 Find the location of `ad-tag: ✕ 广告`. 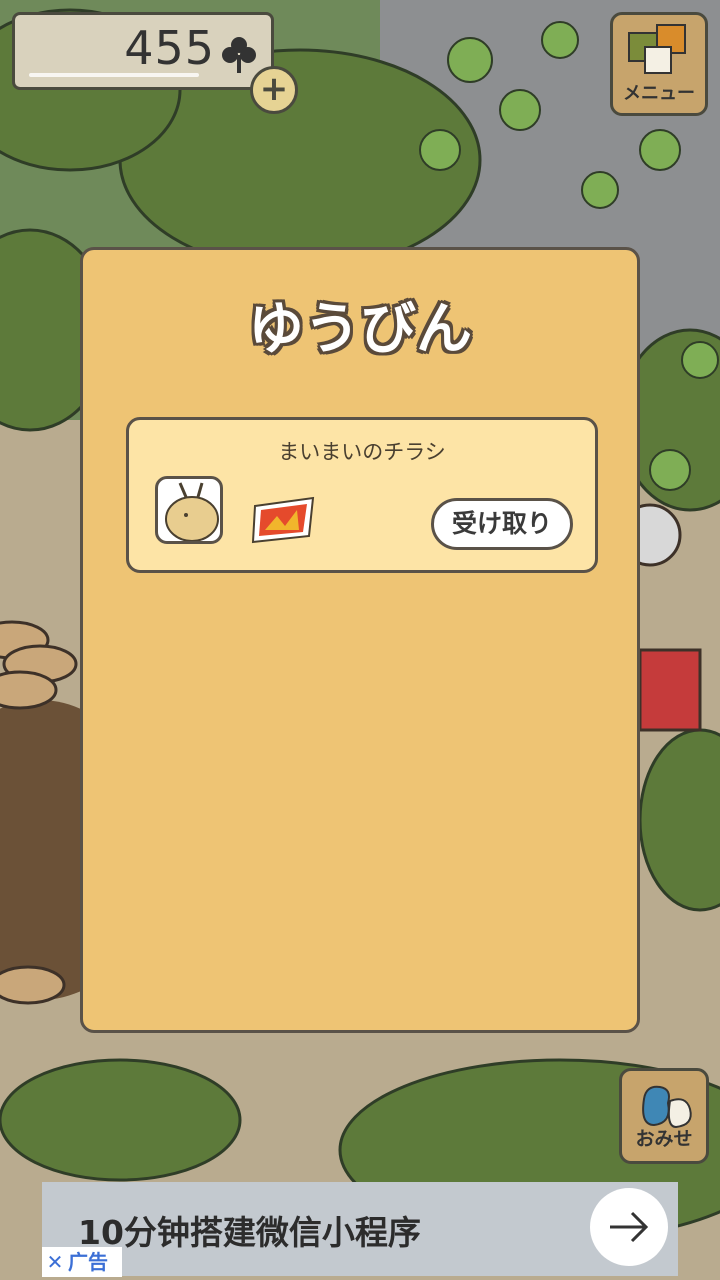

ad-tag: ✕ 广告 is located at coordinates (82, 1262).